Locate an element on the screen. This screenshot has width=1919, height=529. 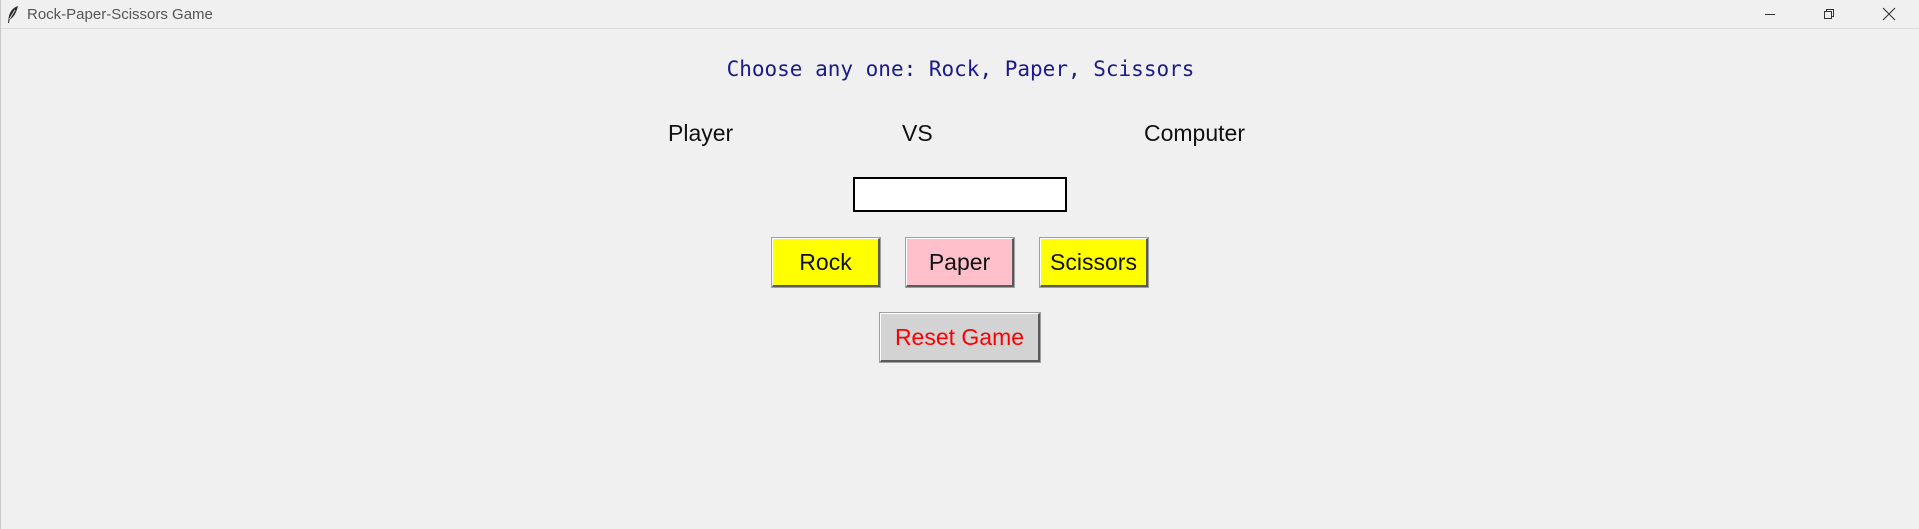
scissors-button: Scissors is located at coordinates (1094, 262).